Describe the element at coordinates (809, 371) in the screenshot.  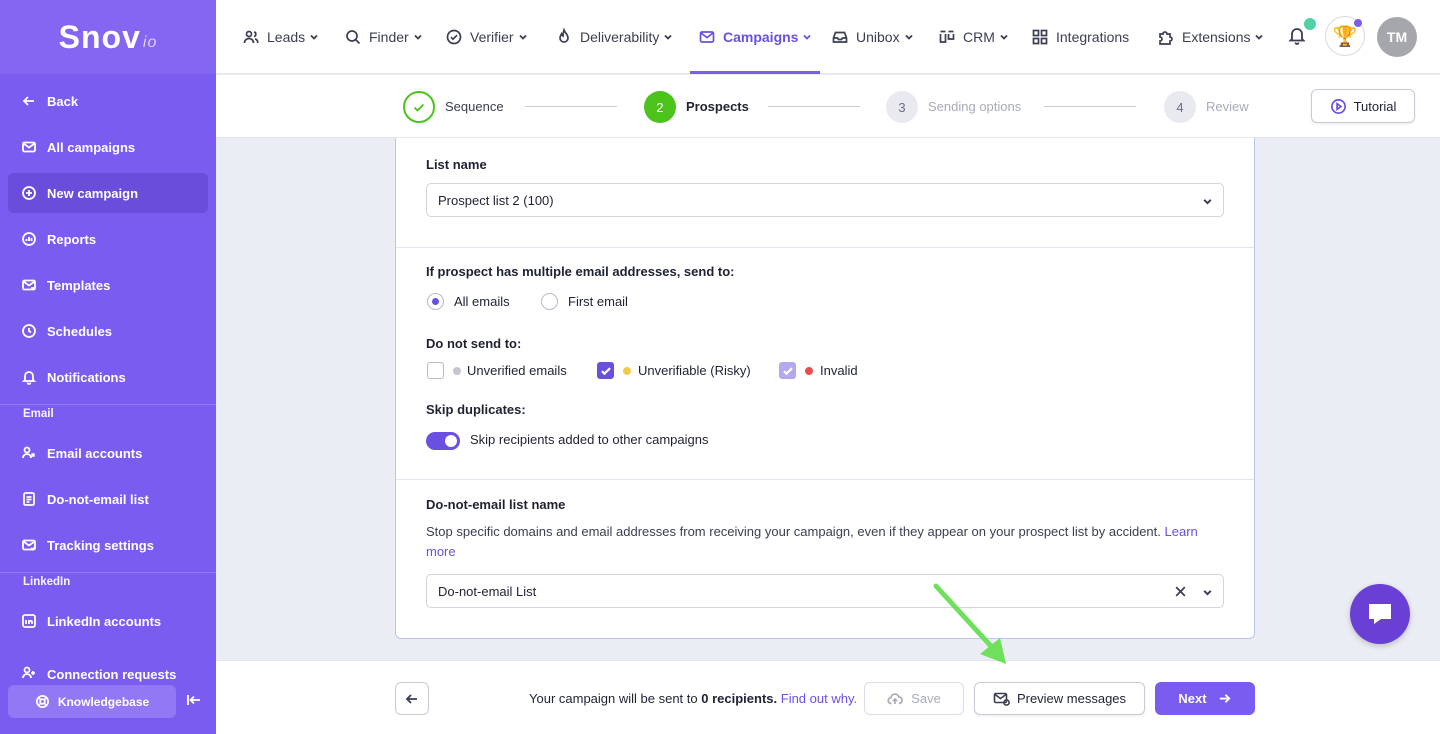
I see `status-dot-invalid` at that location.